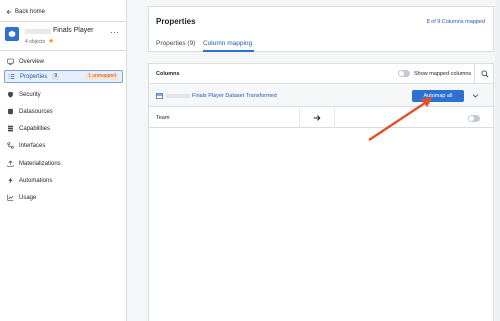 Image resolution: width=500 pixels, height=321 pixels. What do you see at coordinates (10, 163) in the screenshot?
I see `upload-icon` at bounding box center [10, 163].